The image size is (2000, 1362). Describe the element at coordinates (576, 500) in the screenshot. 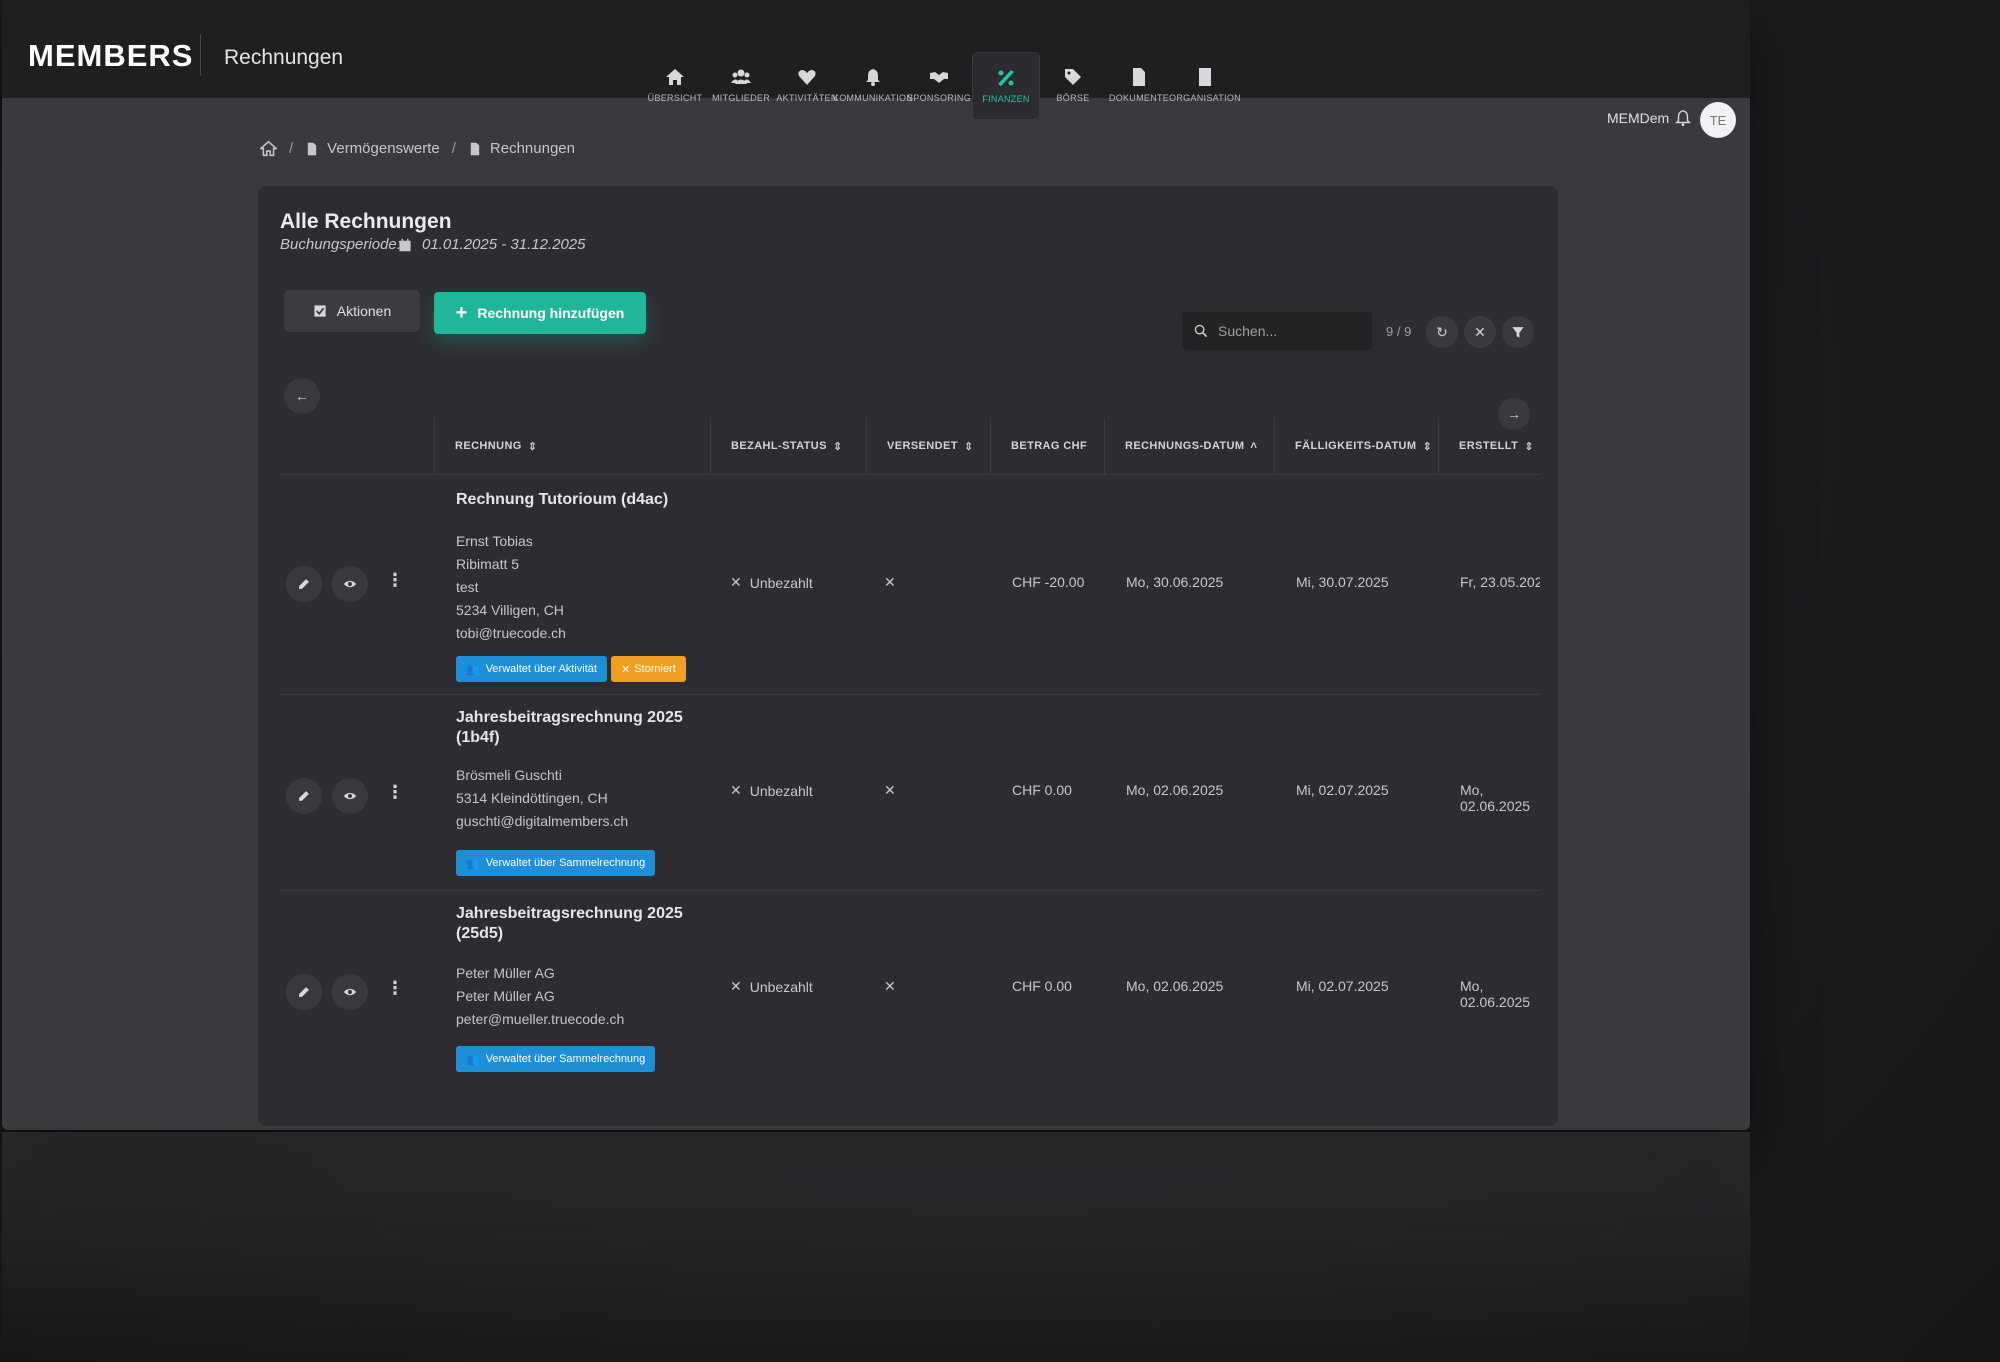

I see `invoice-title: Rechnung Tutorioum (d4ac)` at that location.